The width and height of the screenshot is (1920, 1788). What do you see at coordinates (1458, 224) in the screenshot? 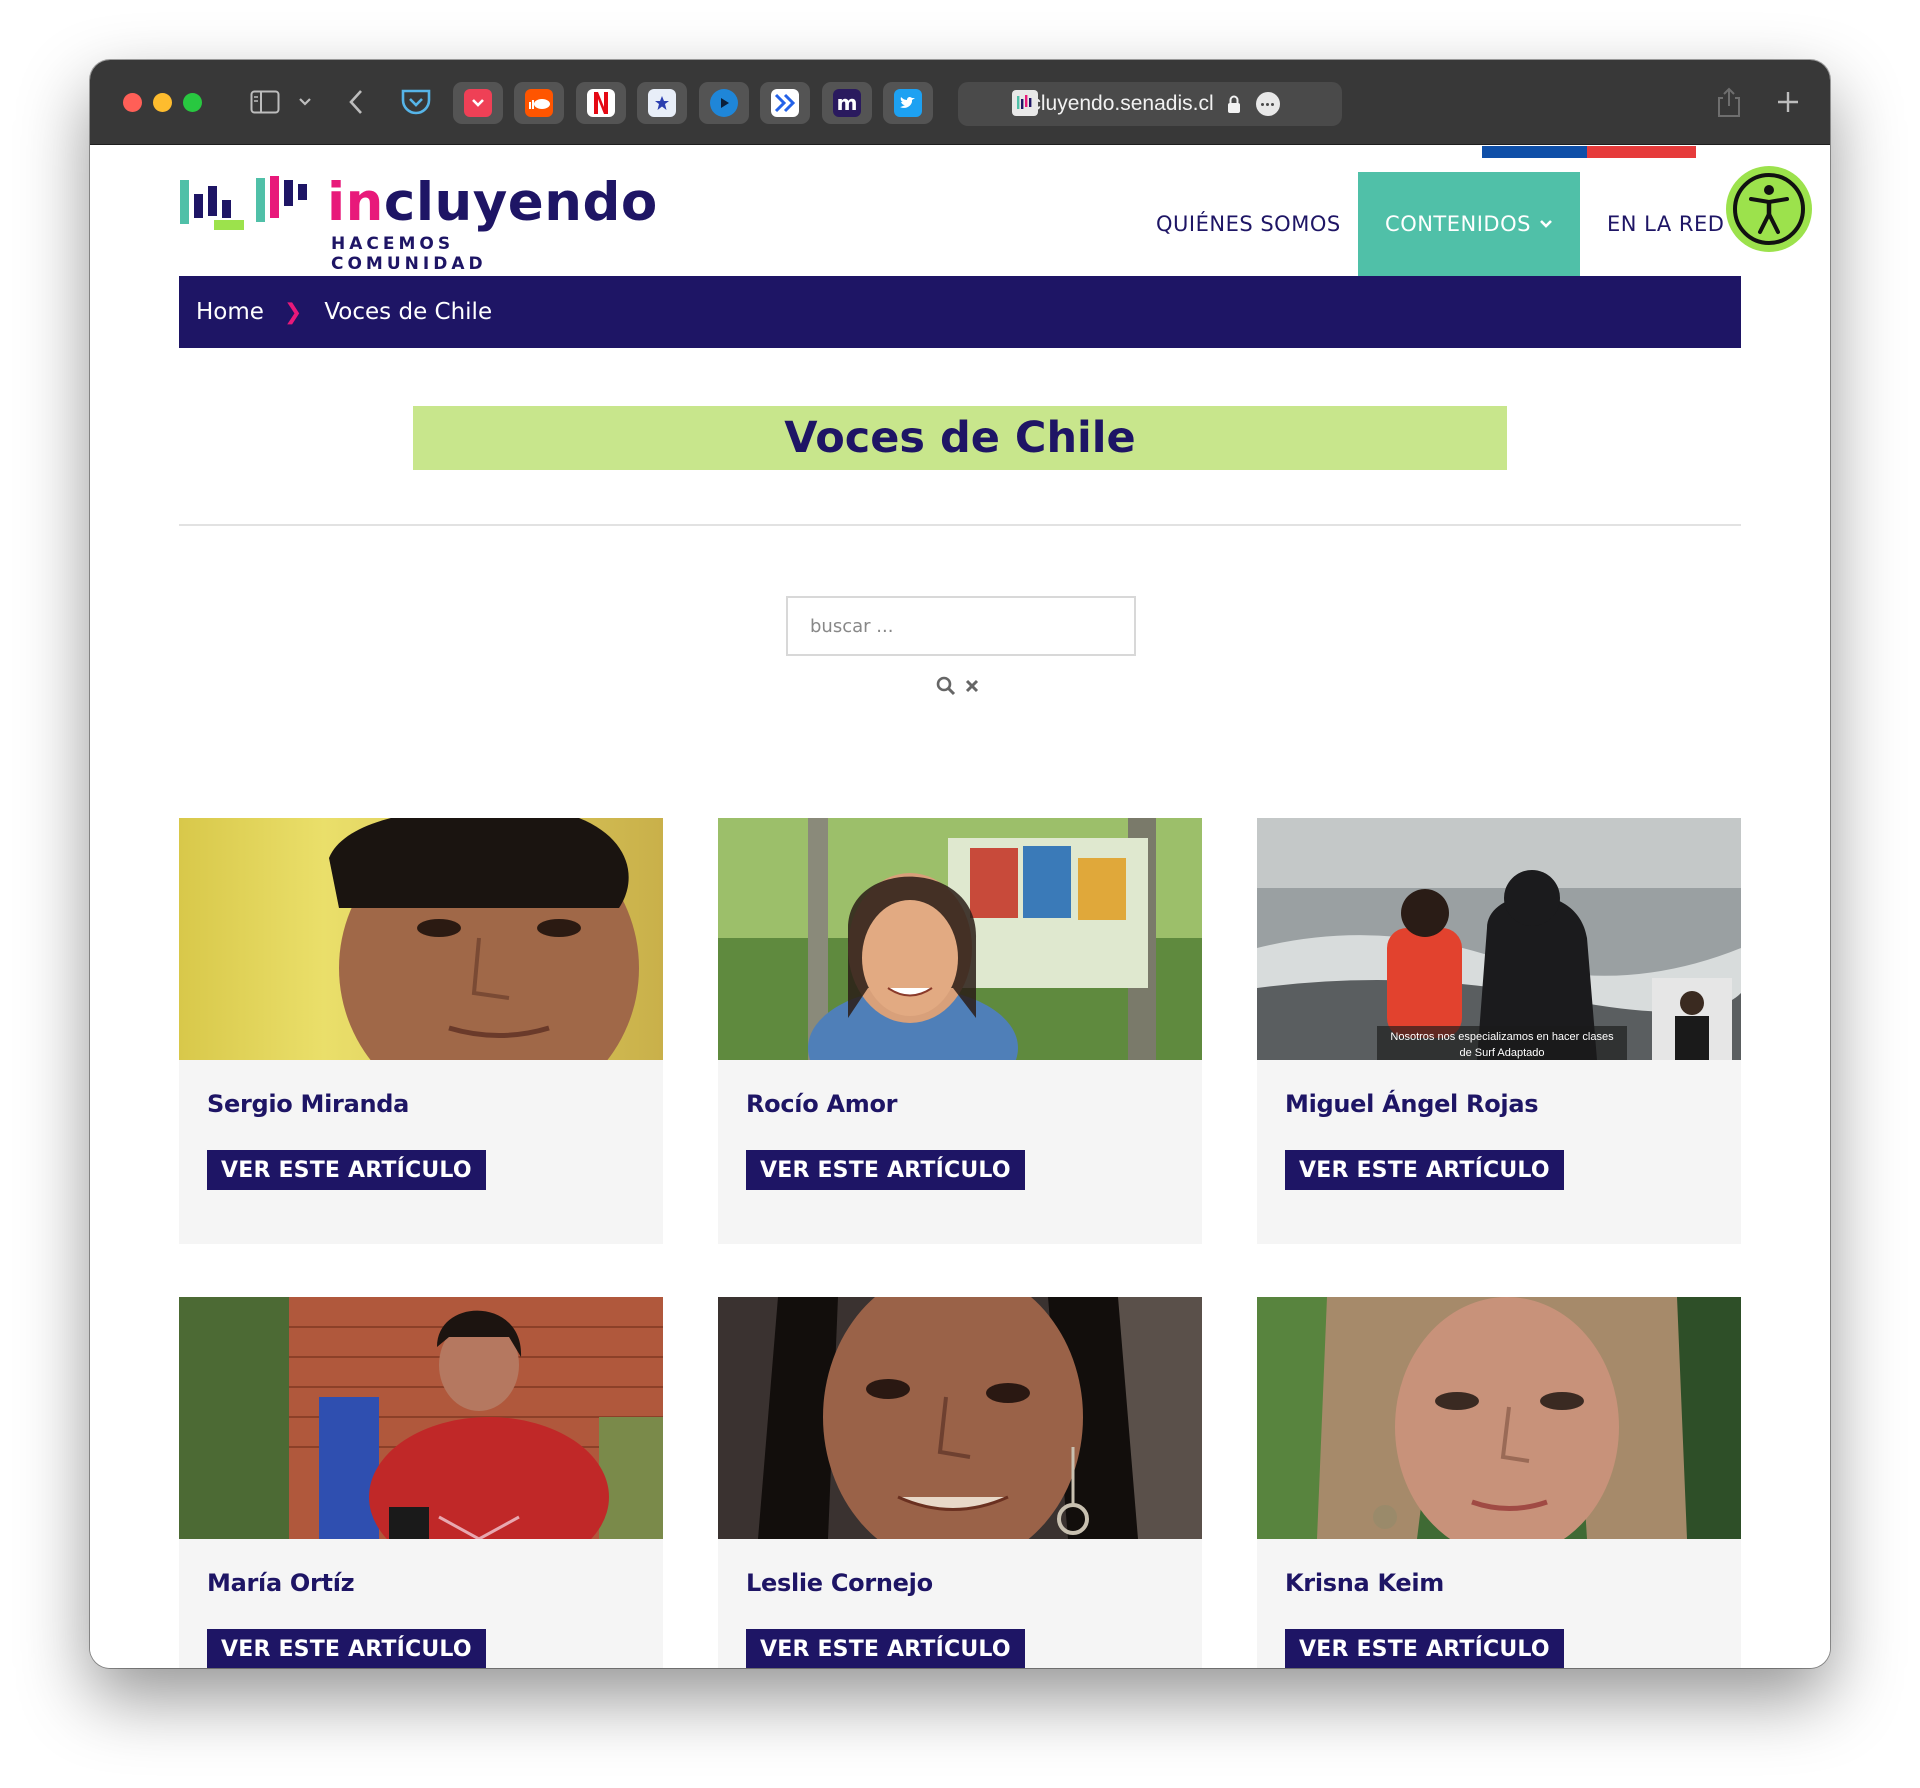
I see `nav-contenidos-label: CONTENIDOS` at bounding box center [1458, 224].